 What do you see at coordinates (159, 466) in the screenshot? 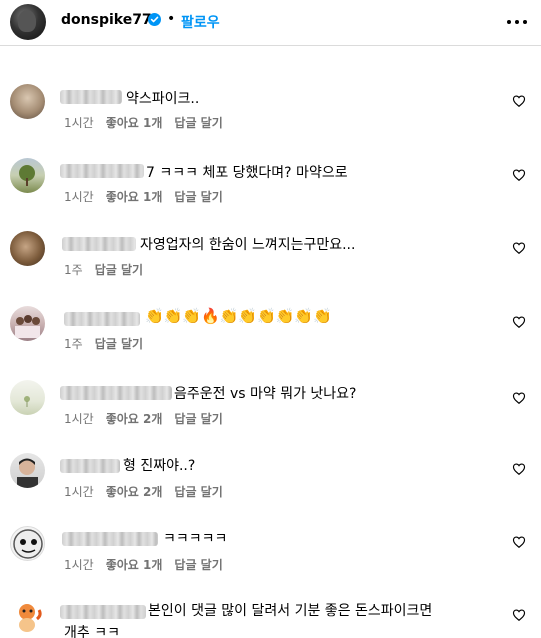
I see `comment-text: 형 진짜야..?` at bounding box center [159, 466].